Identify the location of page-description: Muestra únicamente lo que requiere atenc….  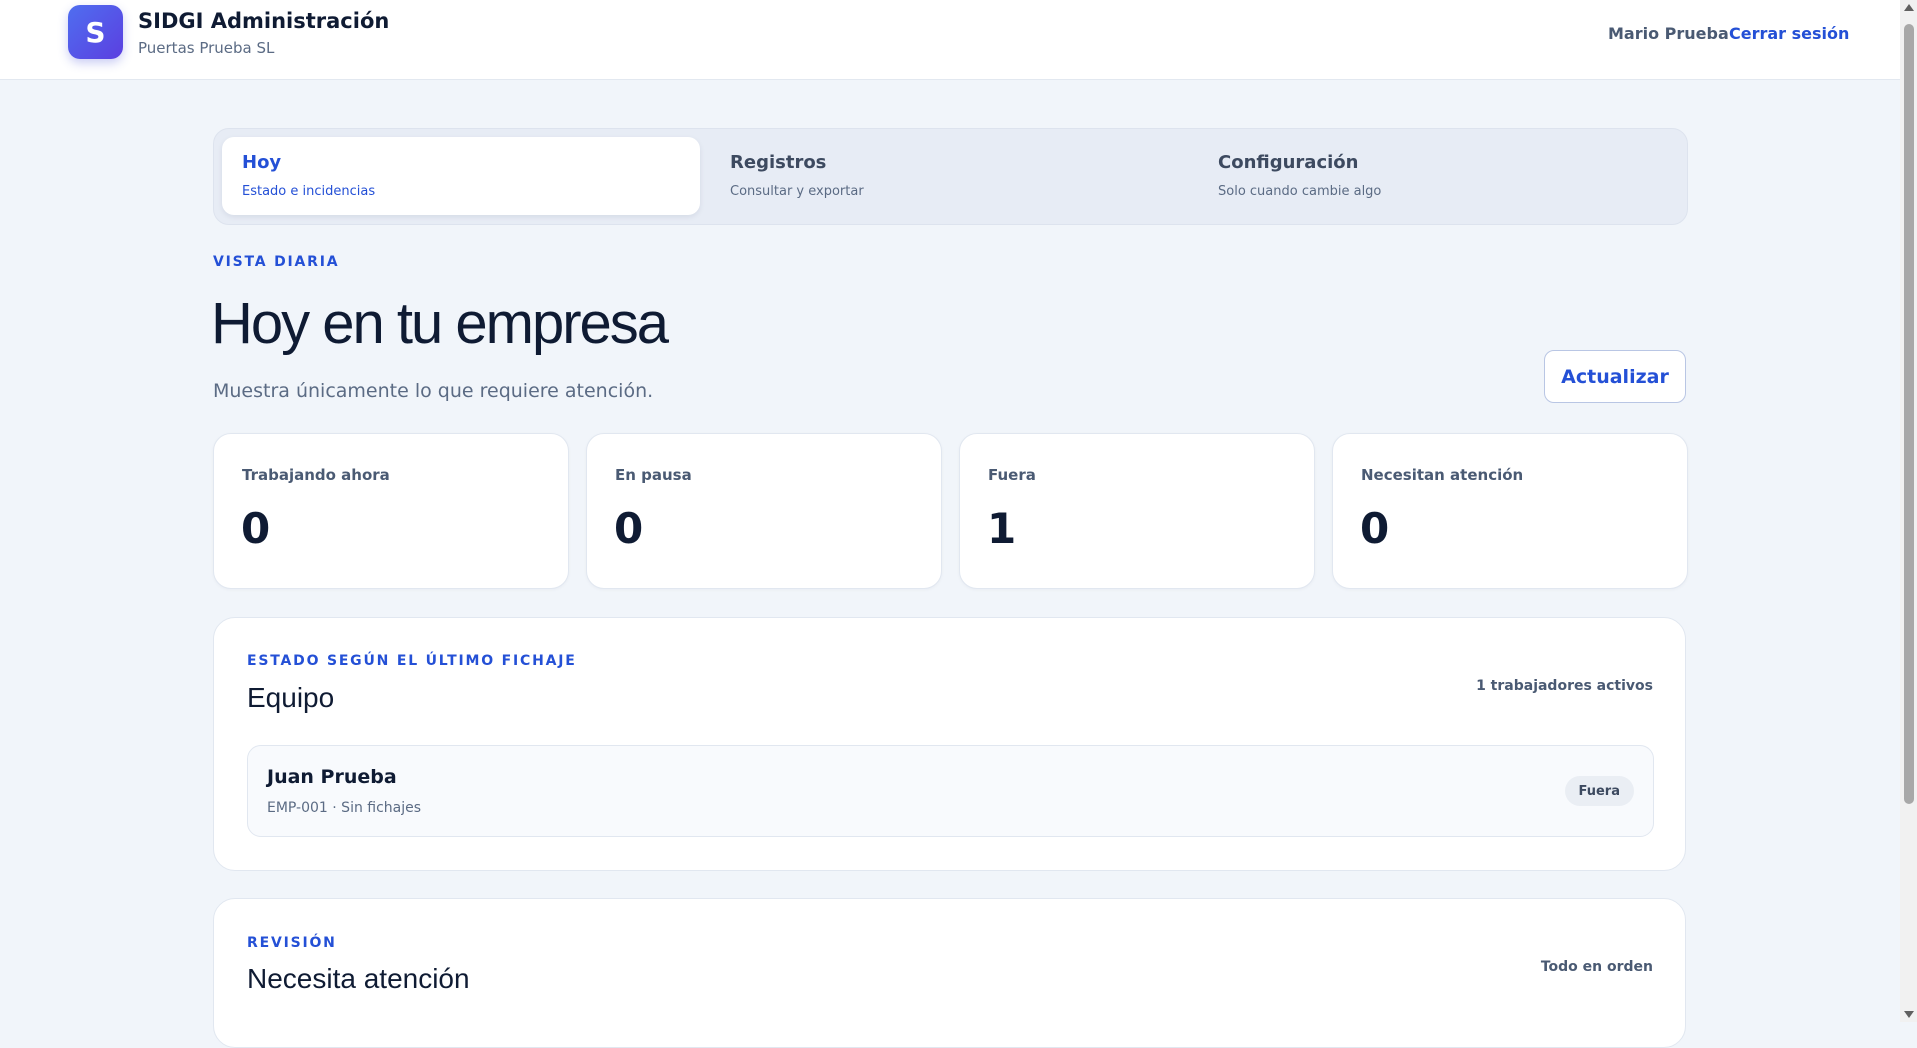
(433, 391).